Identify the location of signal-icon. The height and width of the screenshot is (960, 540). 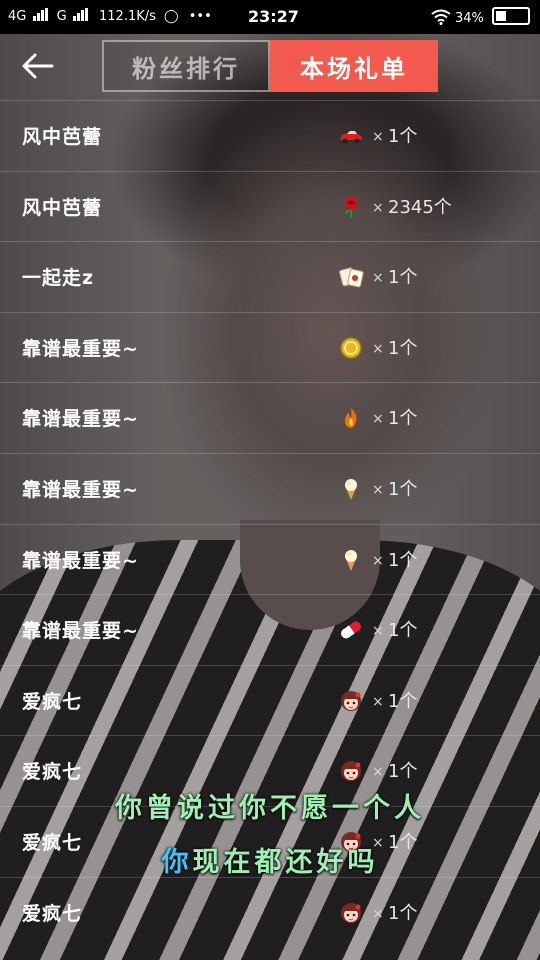
(40, 16).